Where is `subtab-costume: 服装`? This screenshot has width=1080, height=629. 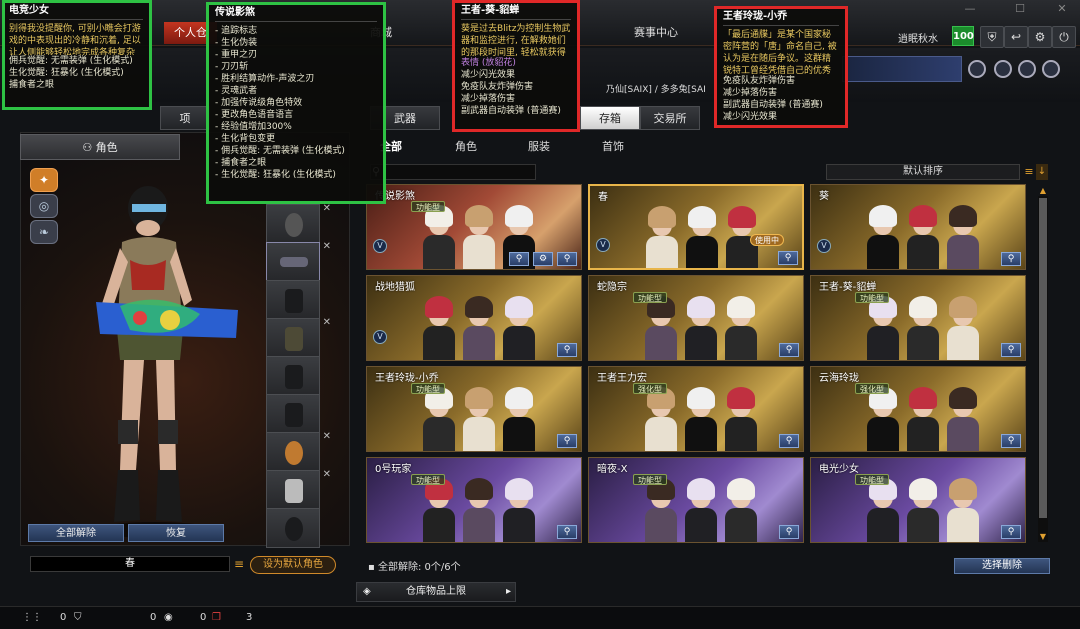 subtab-costume: 服装 is located at coordinates (539, 146).